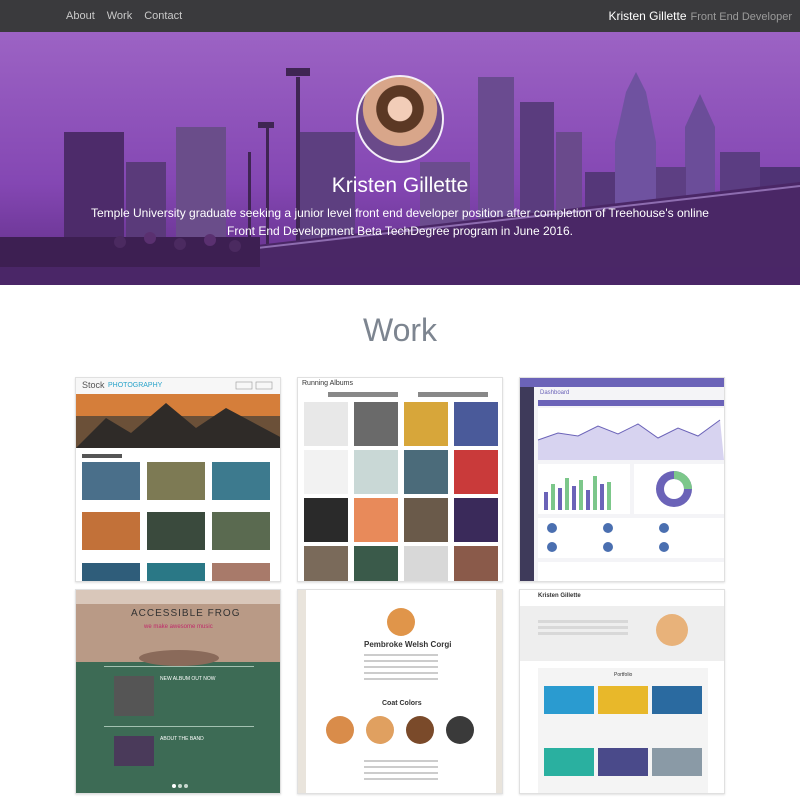 The width and height of the screenshot is (800, 800). I want to click on nav-link-contact: Contact, so click(163, 16).